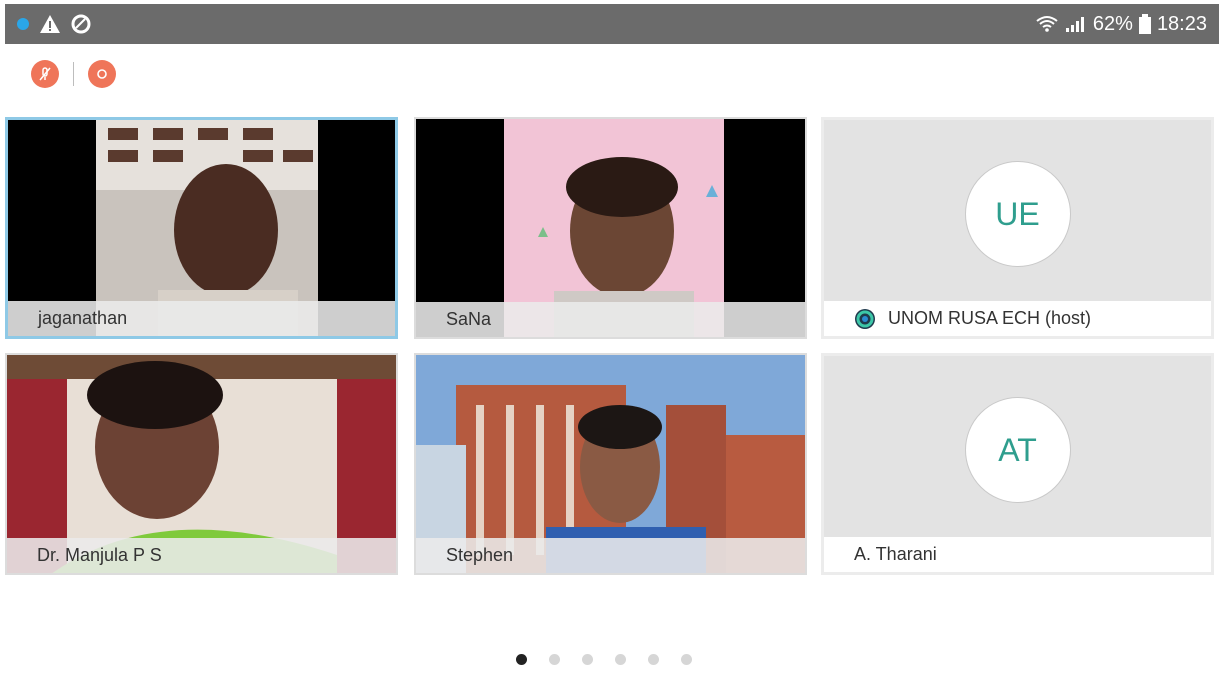 Image resolution: width=1224 pixels, height=690 pixels. Describe the element at coordinates (895, 554) in the screenshot. I see `participant-name: A. Tharani` at that location.